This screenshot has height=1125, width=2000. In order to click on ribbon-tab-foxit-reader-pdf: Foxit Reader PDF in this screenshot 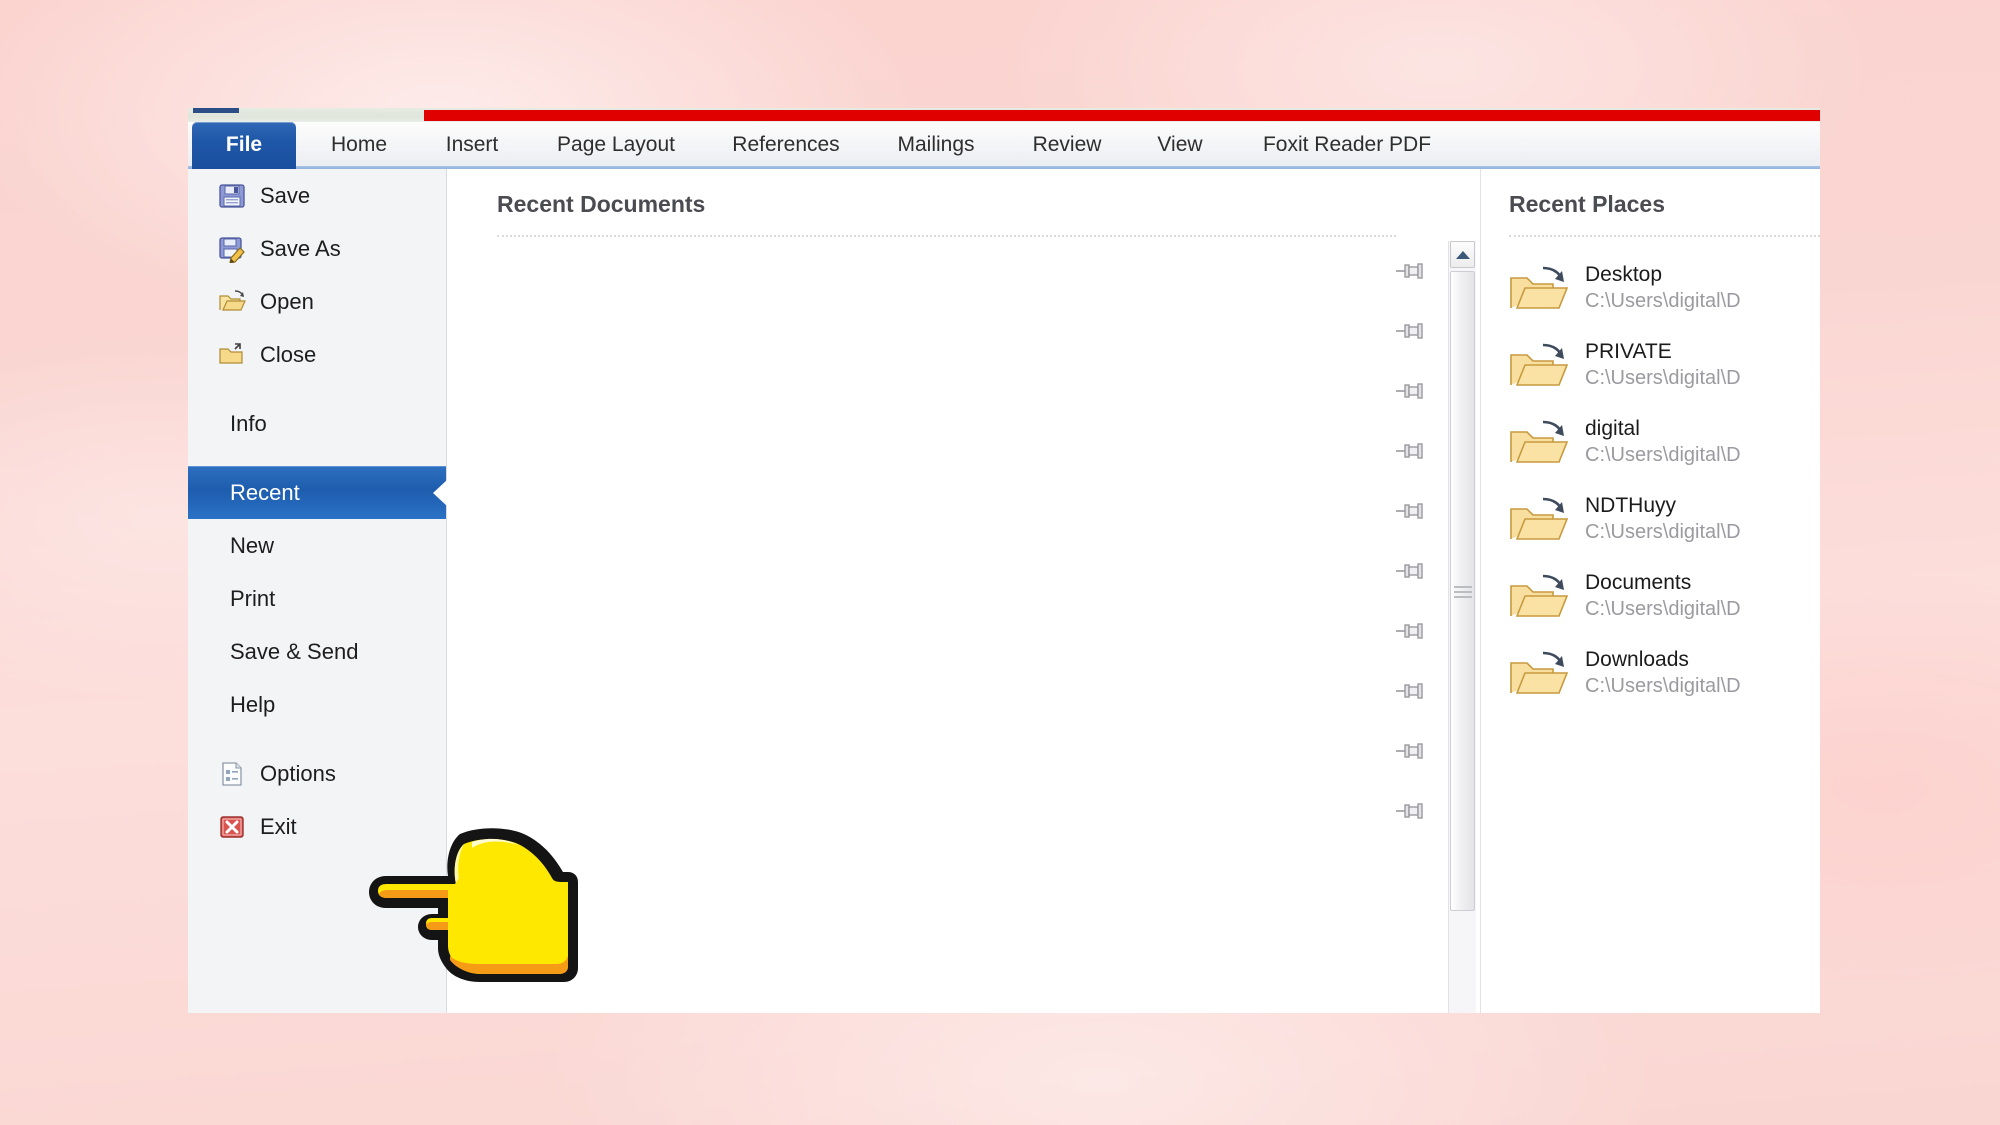, I will do `click(1347, 145)`.